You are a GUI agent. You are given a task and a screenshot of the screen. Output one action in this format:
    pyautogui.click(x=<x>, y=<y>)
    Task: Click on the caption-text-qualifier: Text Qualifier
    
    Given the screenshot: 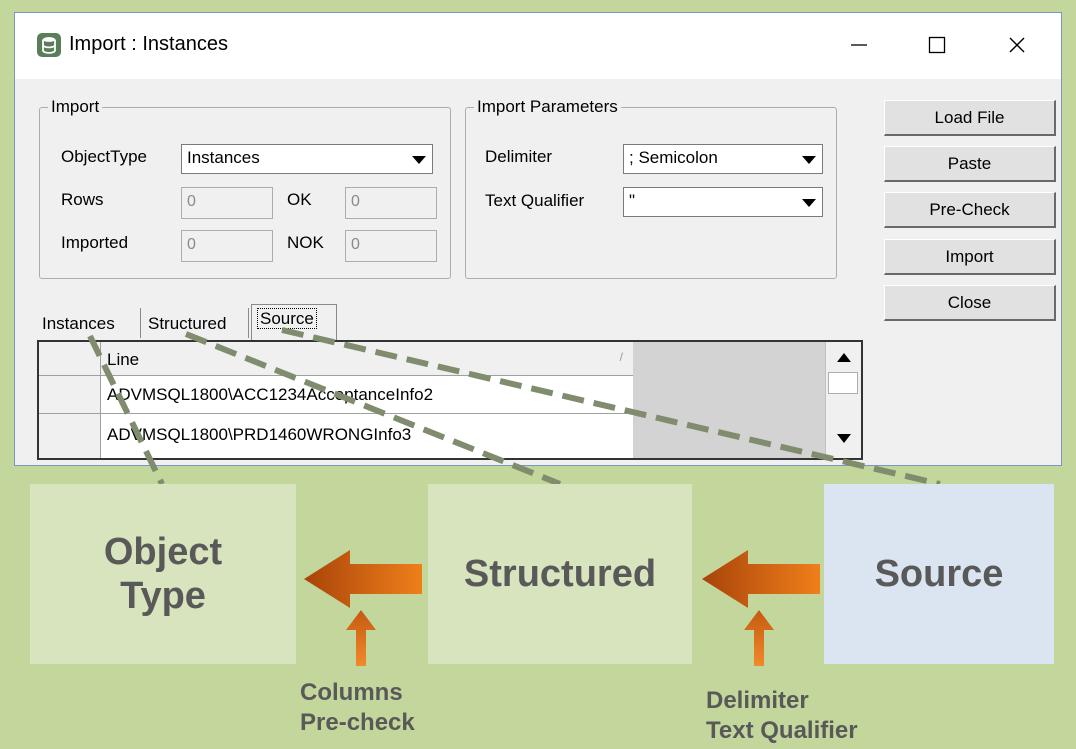 What is the action you would take?
    pyautogui.click(x=782, y=730)
    